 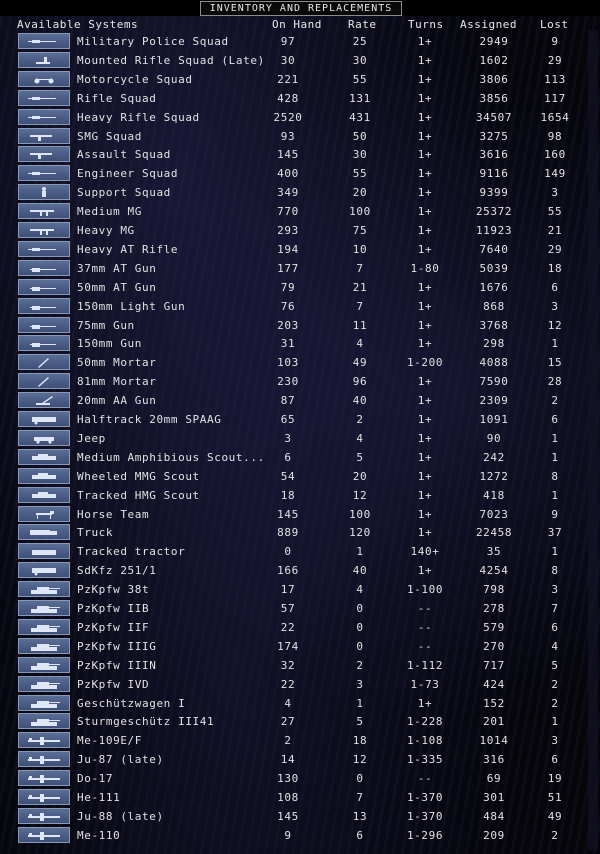 I want to click on jeep-icon, so click(x=44, y=437).